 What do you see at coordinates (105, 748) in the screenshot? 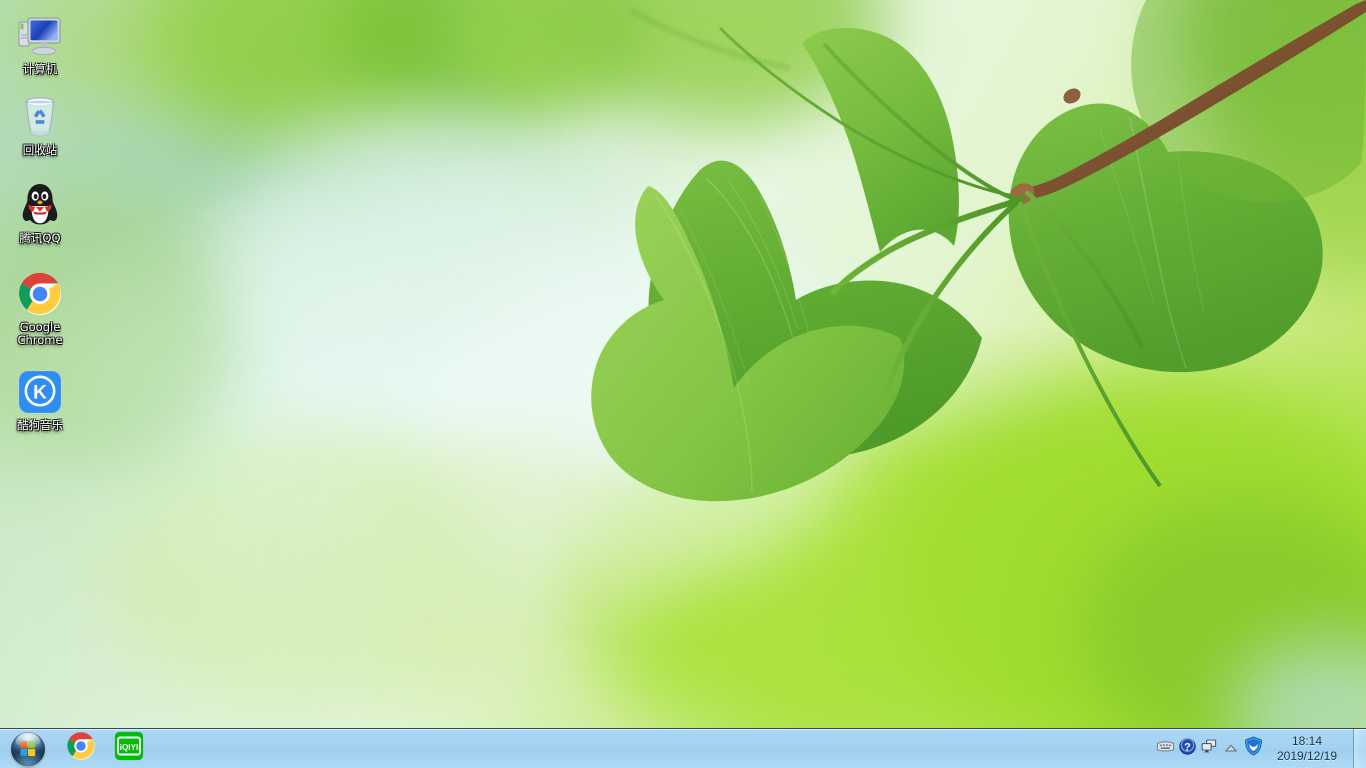
I see `quick-launch-bar: iQIYI` at bounding box center [105, 748].